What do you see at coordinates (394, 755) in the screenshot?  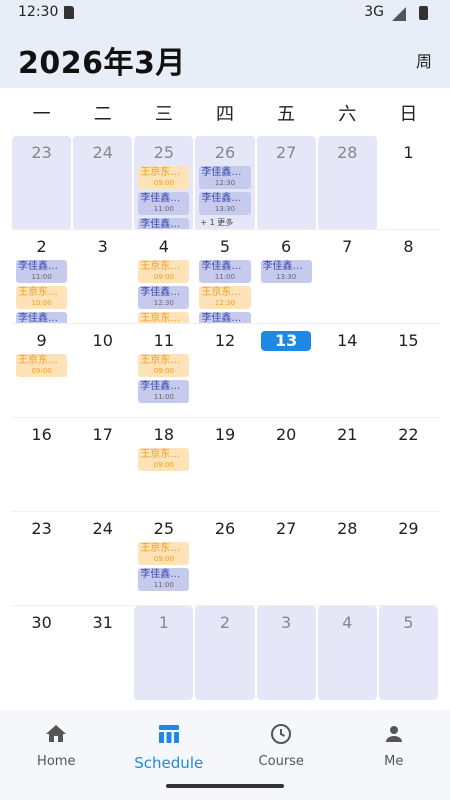 I see `nav-me: Me` at bounding box center [394, 755].